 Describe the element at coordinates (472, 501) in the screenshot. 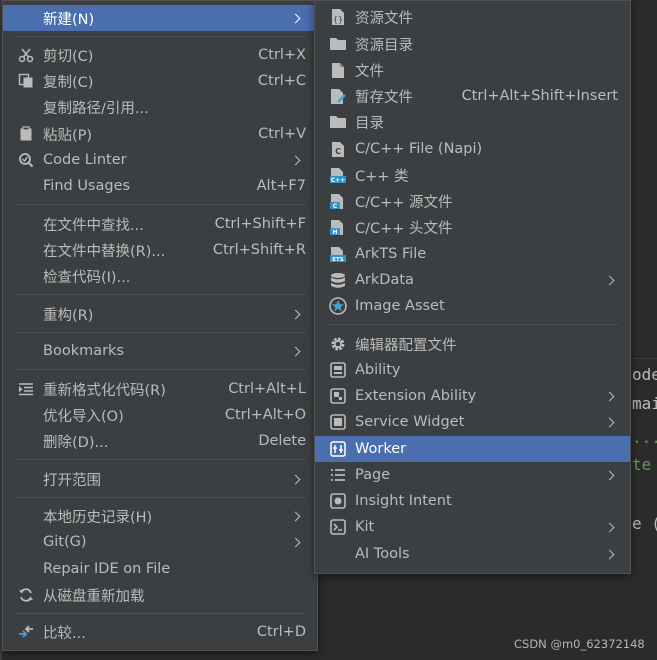

I see `submenu-item-insight-intent: Insight Intent` at that location.